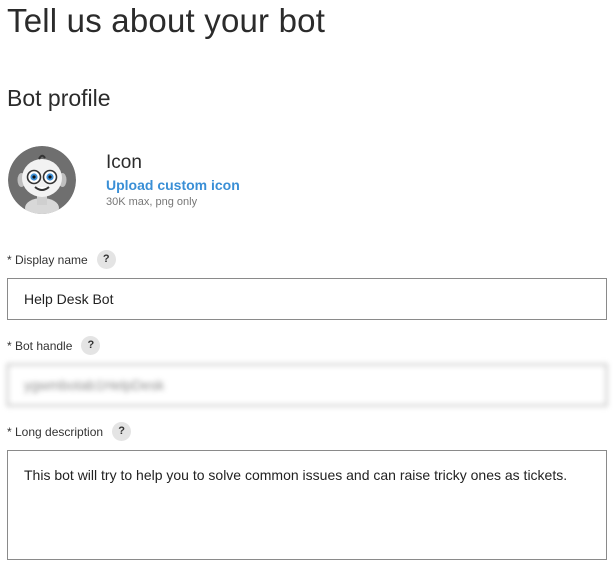  What do you see at coordinates (124, 162) in the screenshot?
I see `icon-label: Icon` at bounding box center [124, 162].